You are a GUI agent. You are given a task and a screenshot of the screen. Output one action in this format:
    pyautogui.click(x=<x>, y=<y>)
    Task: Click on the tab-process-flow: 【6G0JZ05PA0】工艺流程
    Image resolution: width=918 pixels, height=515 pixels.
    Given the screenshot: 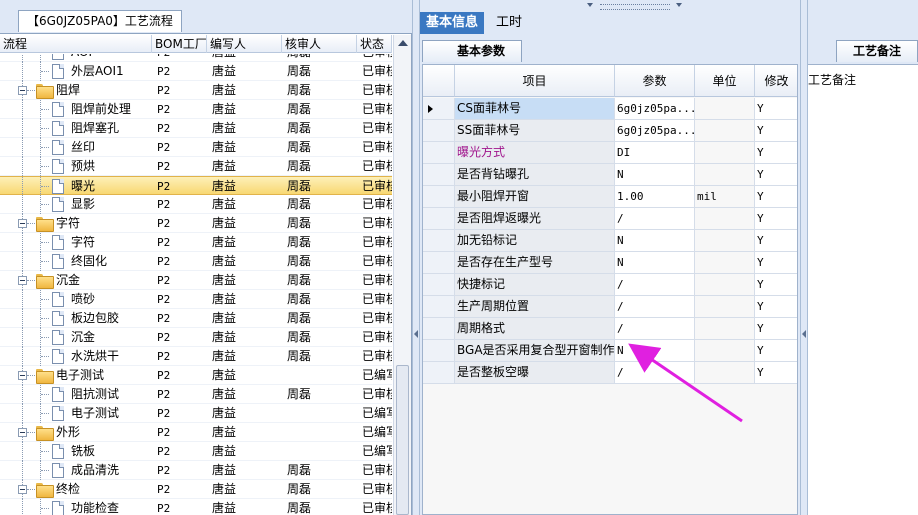 What is the action you would take?
    pyautogui.click(x=100, y=21)
    